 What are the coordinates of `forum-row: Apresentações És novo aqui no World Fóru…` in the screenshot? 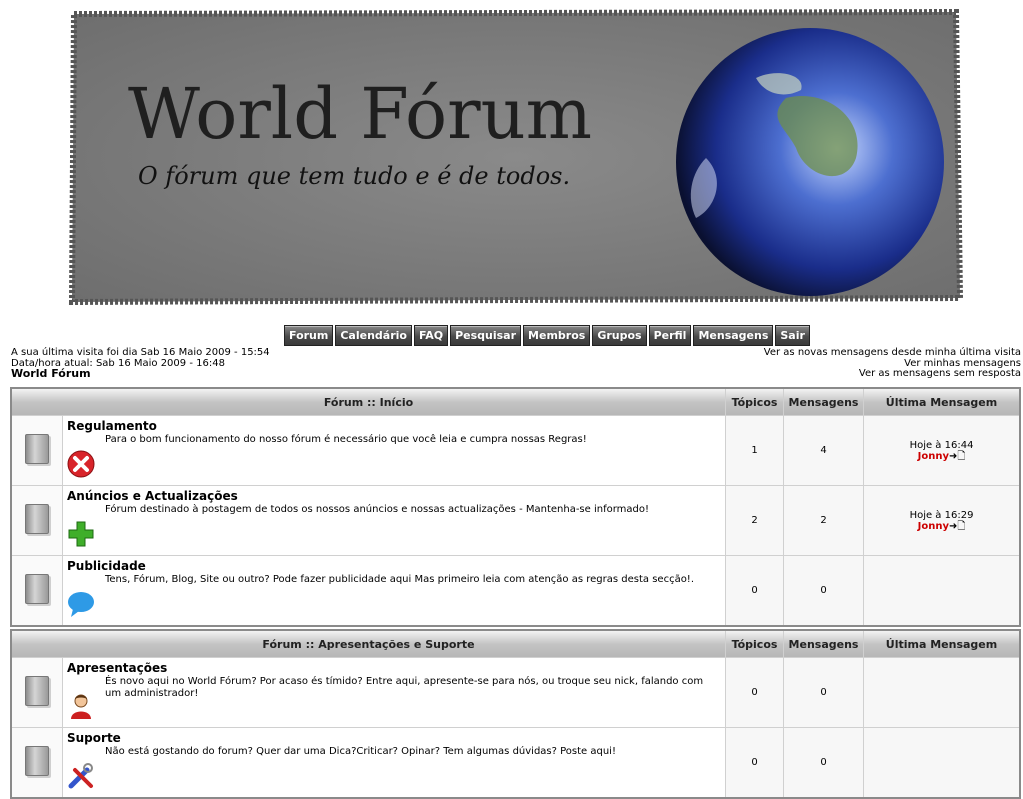 It's located at (515, 692).